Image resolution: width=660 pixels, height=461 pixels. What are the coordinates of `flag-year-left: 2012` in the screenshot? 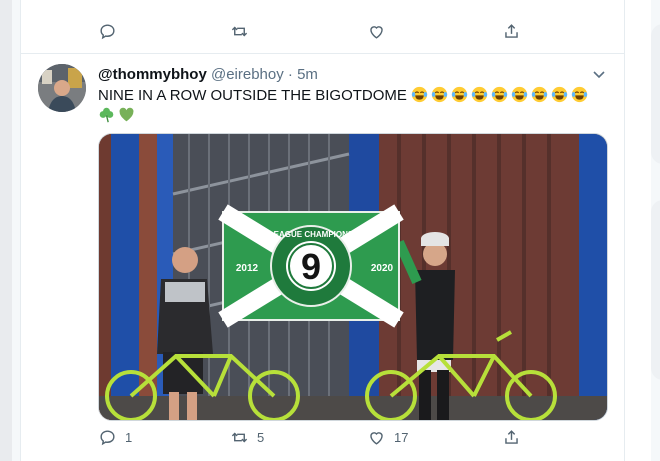 It's located at (247, 268).